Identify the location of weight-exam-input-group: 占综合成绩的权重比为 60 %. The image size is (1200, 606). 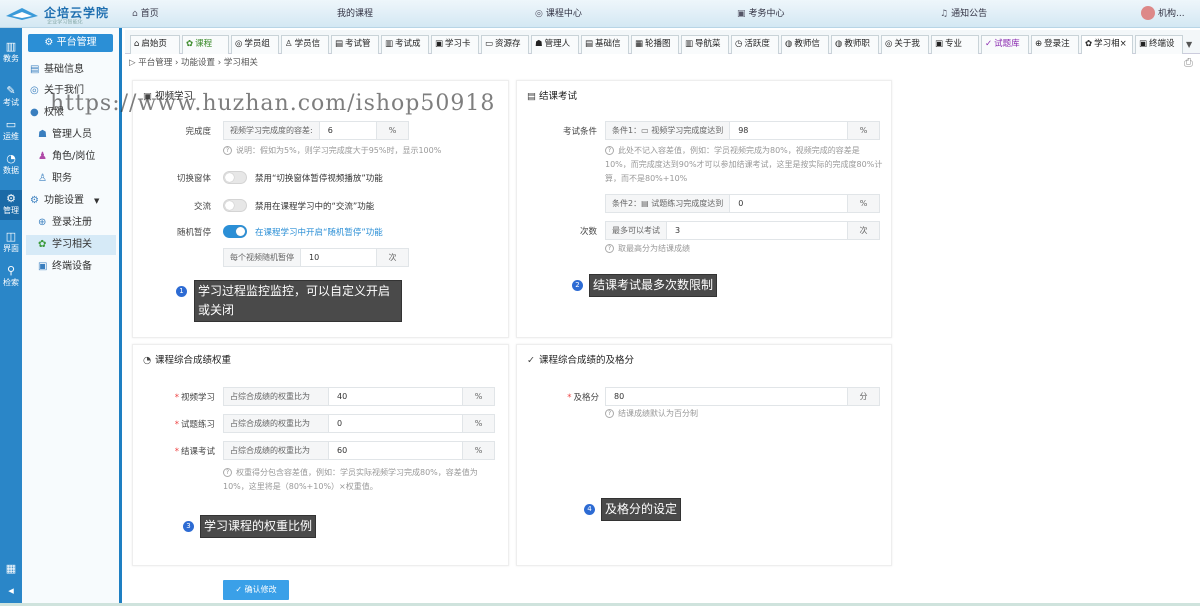
(359, 450).